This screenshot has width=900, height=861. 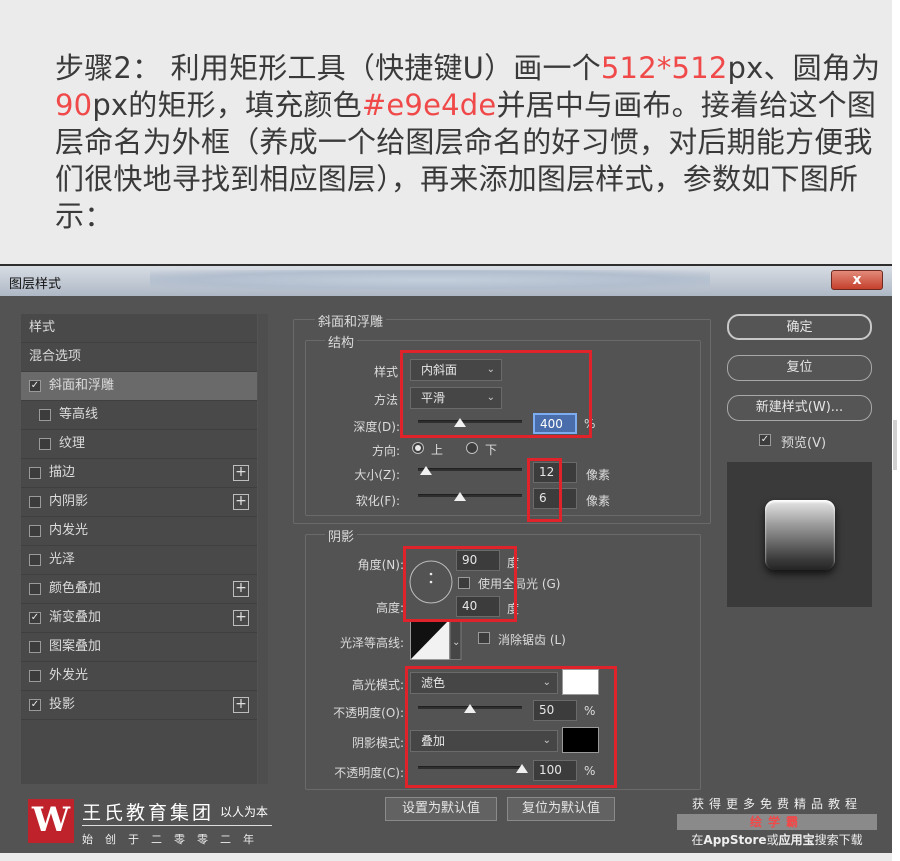 What do you see at coordinates (139, 473) in the screenshot?
I see `style-list-item: 描边 +` at bounding box center [139, 473].